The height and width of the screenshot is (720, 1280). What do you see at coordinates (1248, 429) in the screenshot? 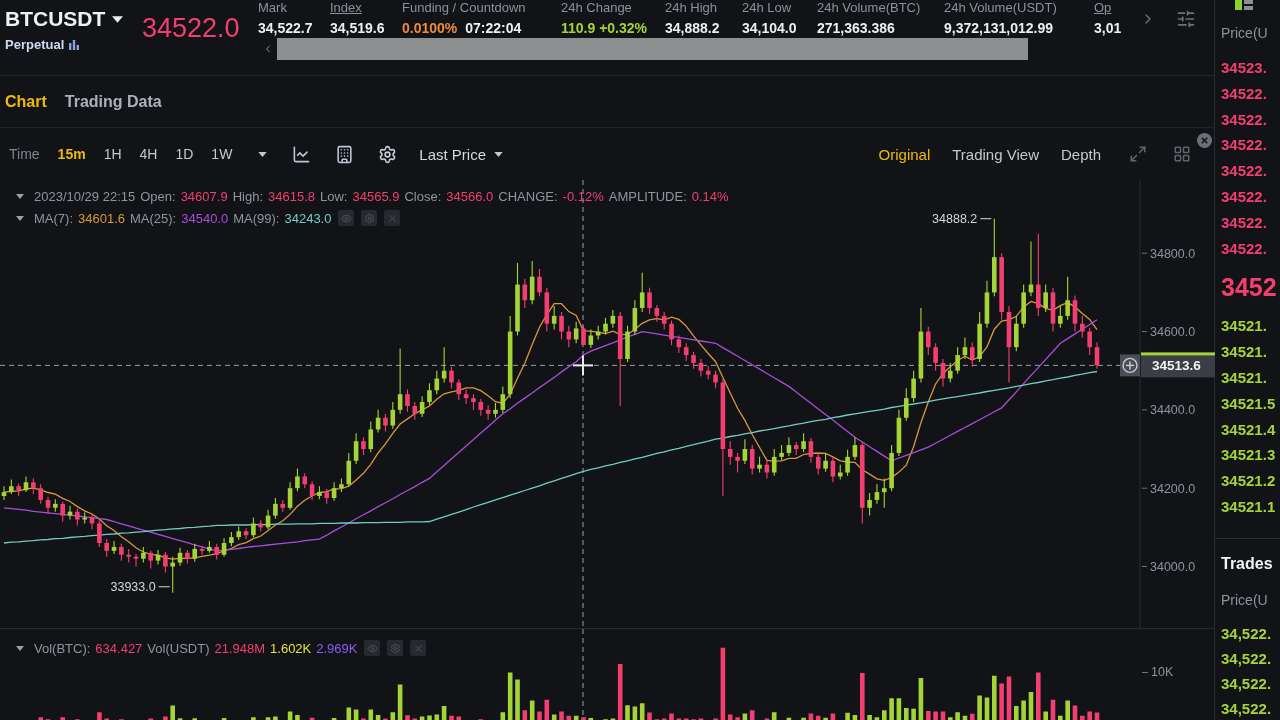
I see `bid-price: 34521.4` at bounding box center [1248, 429].